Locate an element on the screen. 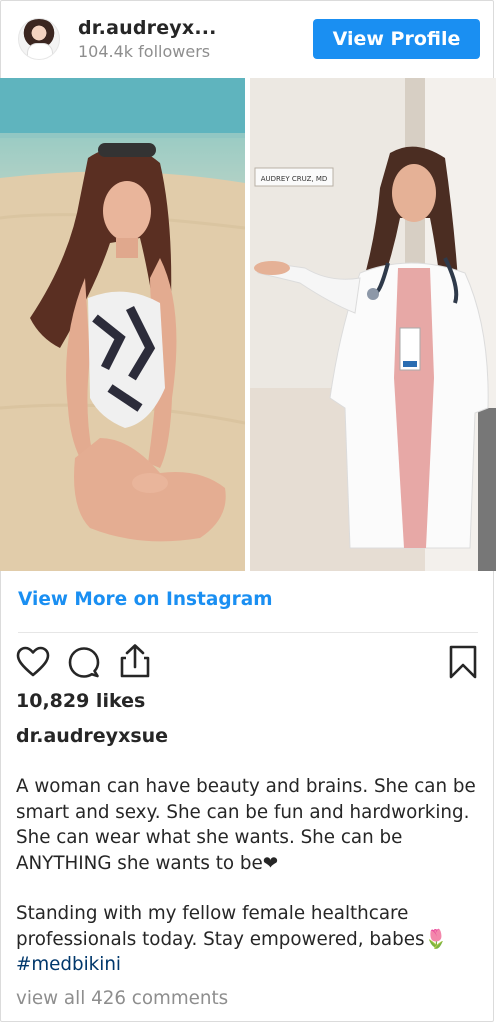  bookmark-icon is located at coordinates (463, 662).